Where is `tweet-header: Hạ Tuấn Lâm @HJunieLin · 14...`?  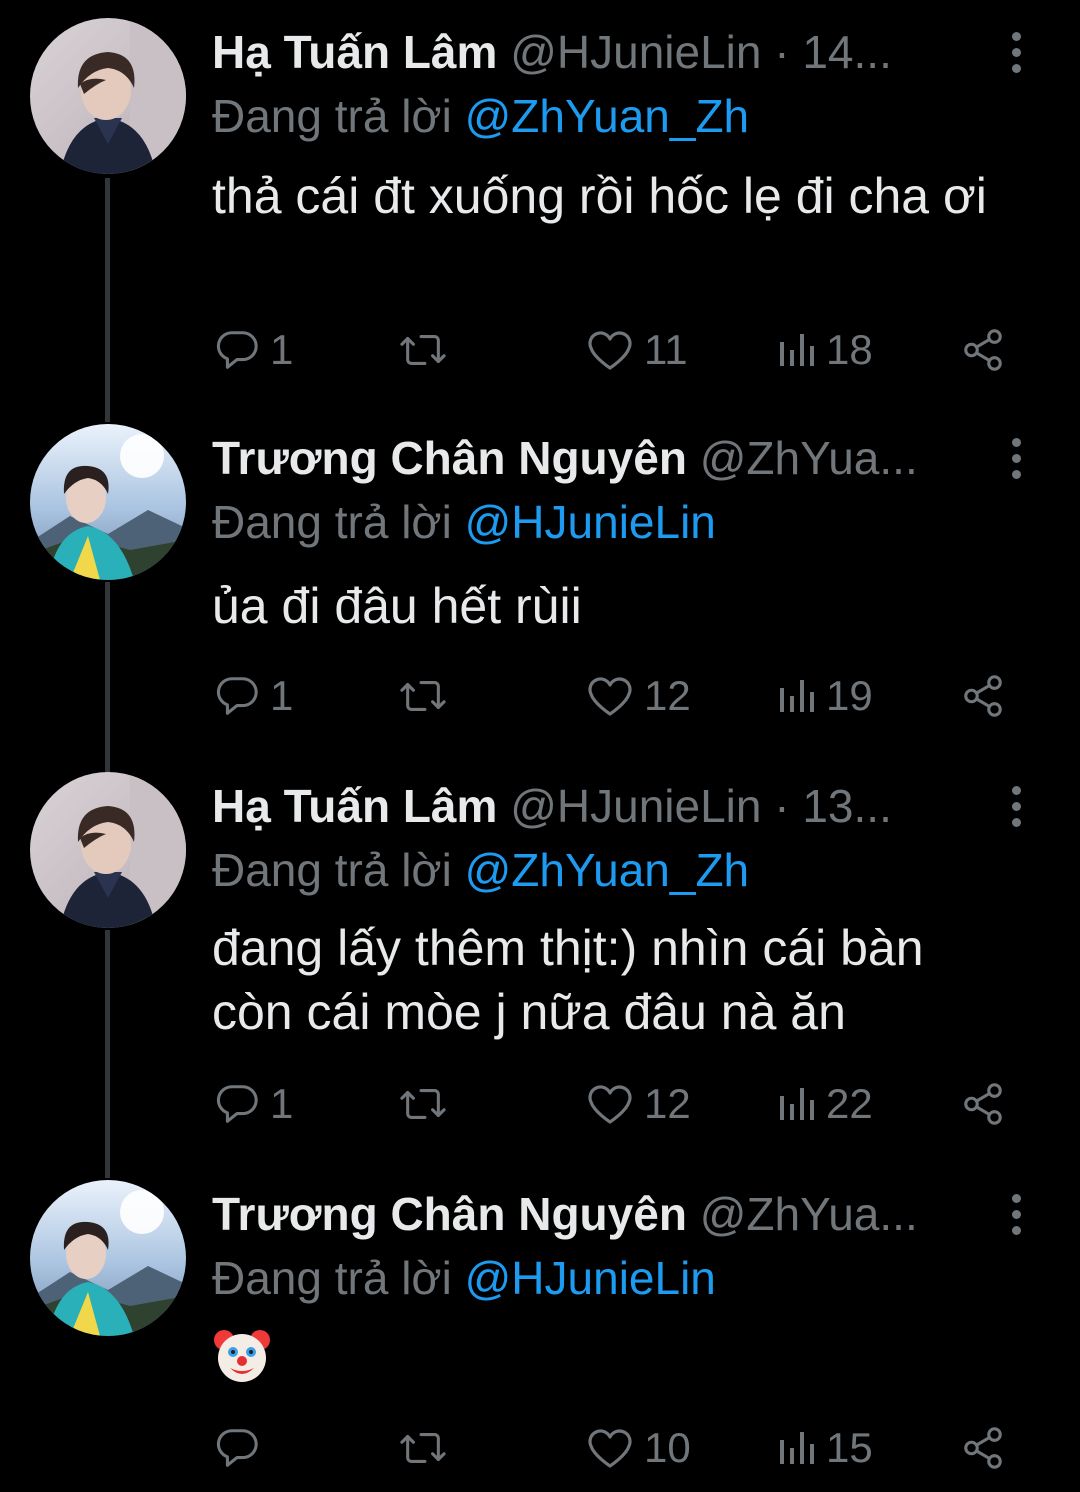
tweet-header: Hạ Tuấn Lâm @HJunieLin · 14... is located at coordinates (602, 52).